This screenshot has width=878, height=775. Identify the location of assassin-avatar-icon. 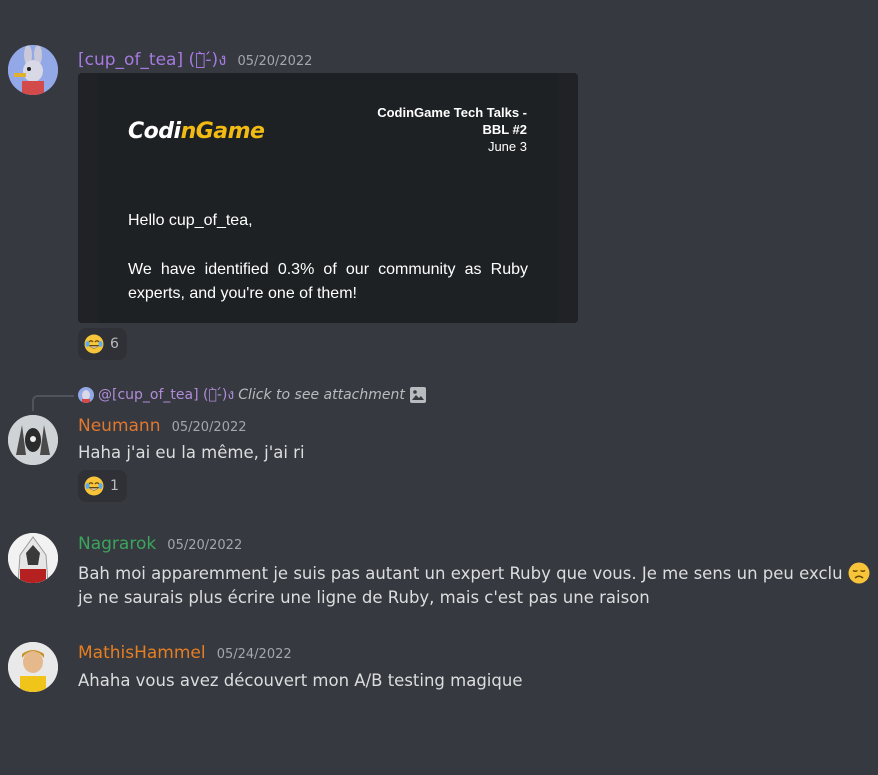
(33, 558).